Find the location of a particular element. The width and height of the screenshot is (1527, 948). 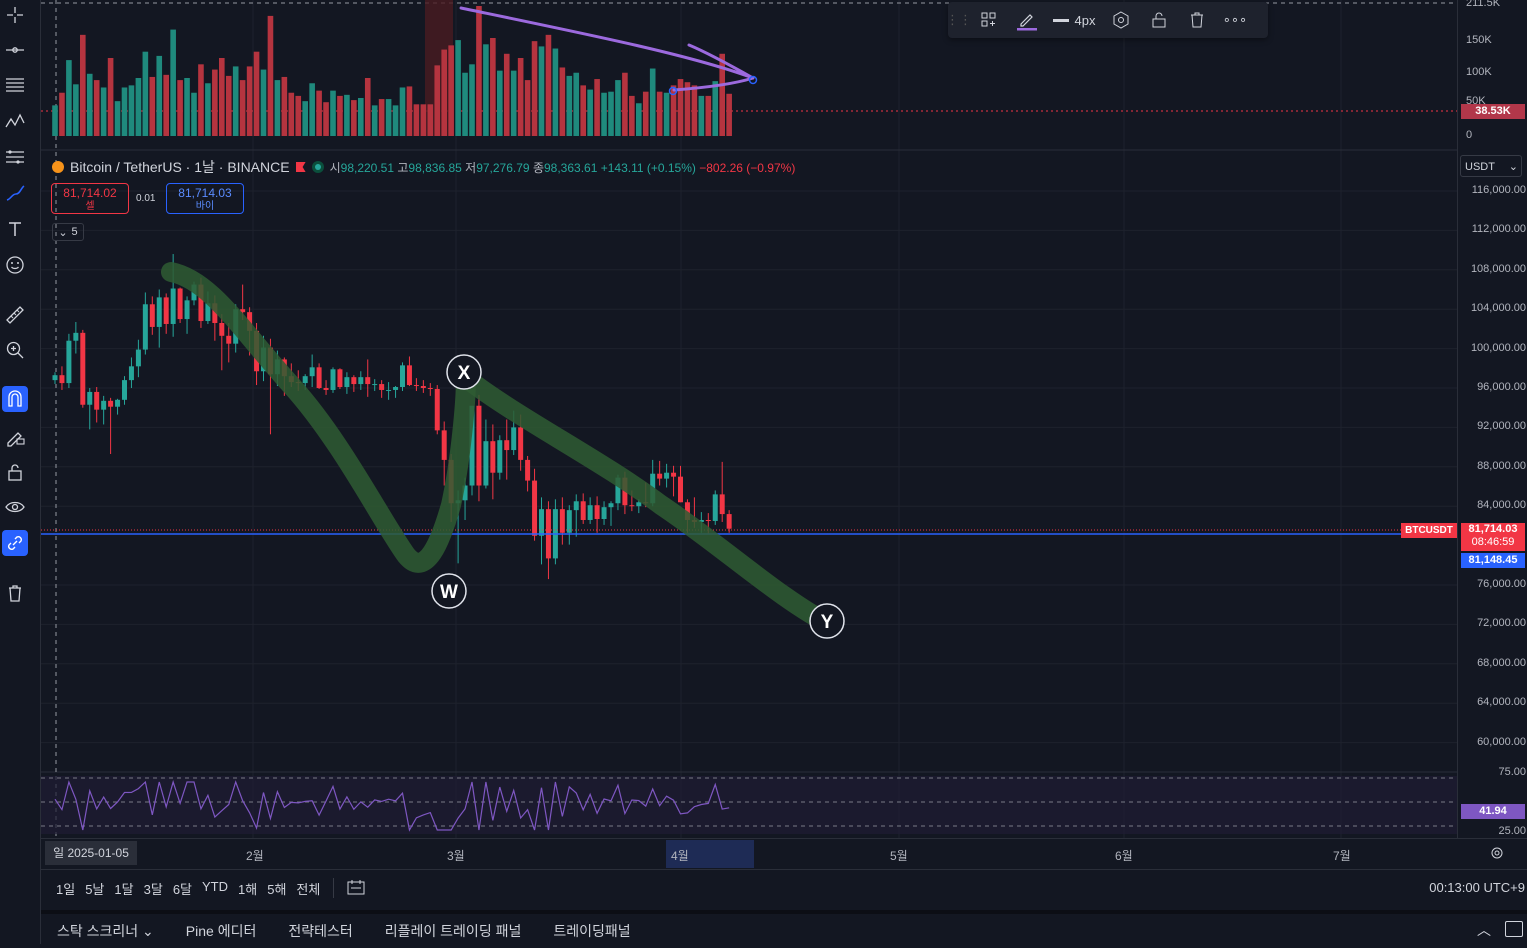

range-button: 3달 is located at coordinates (153, 888).